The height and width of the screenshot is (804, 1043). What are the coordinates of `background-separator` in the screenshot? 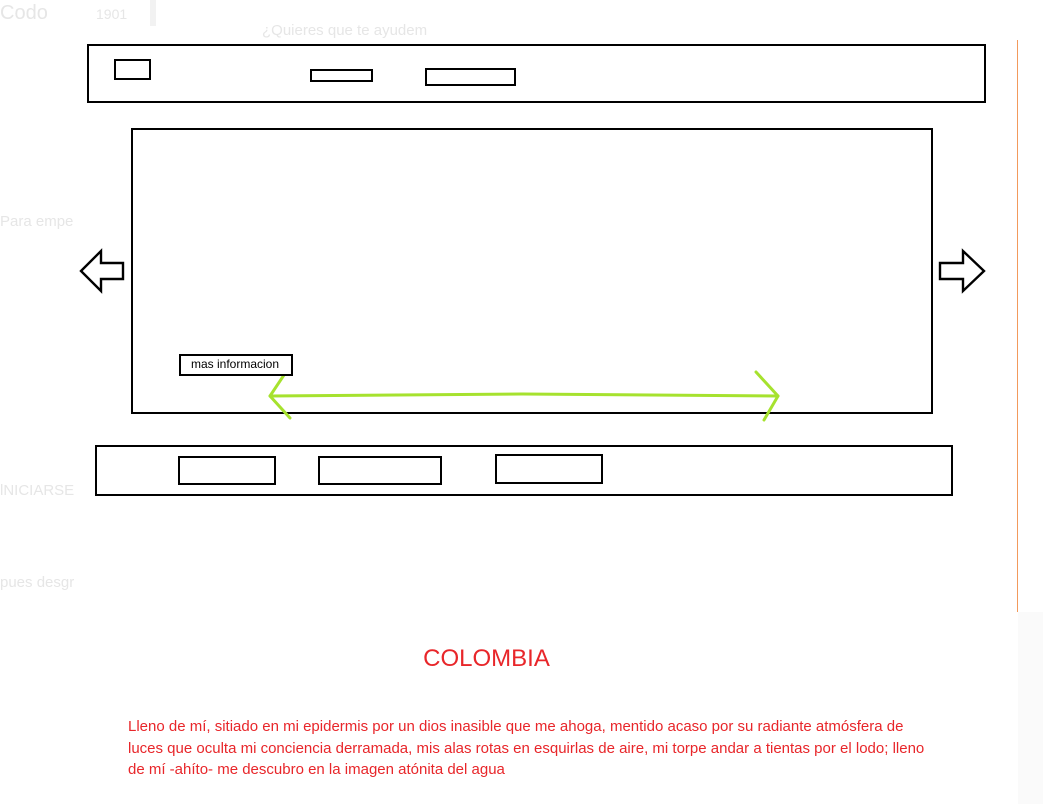 It's located at (153, 13).